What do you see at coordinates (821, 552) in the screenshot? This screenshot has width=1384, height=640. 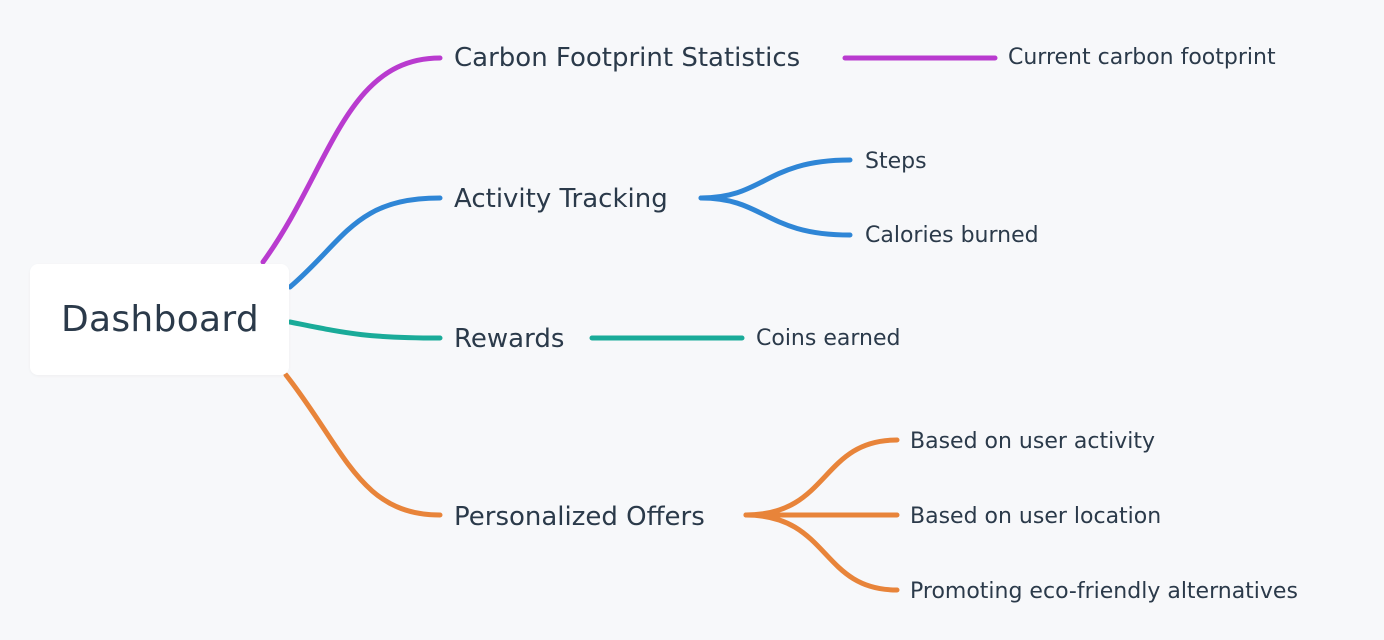 I see `connector-to-promoting-eco-friendly-alternatives` at bounding box center [821, 552].